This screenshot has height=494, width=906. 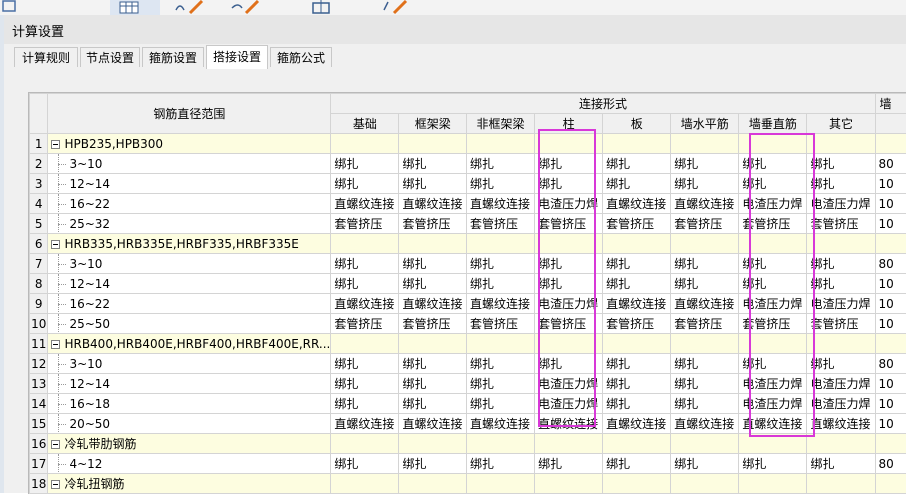 I want to click on connection-cell: 电渣压力焊, so click(x=841, y=204).